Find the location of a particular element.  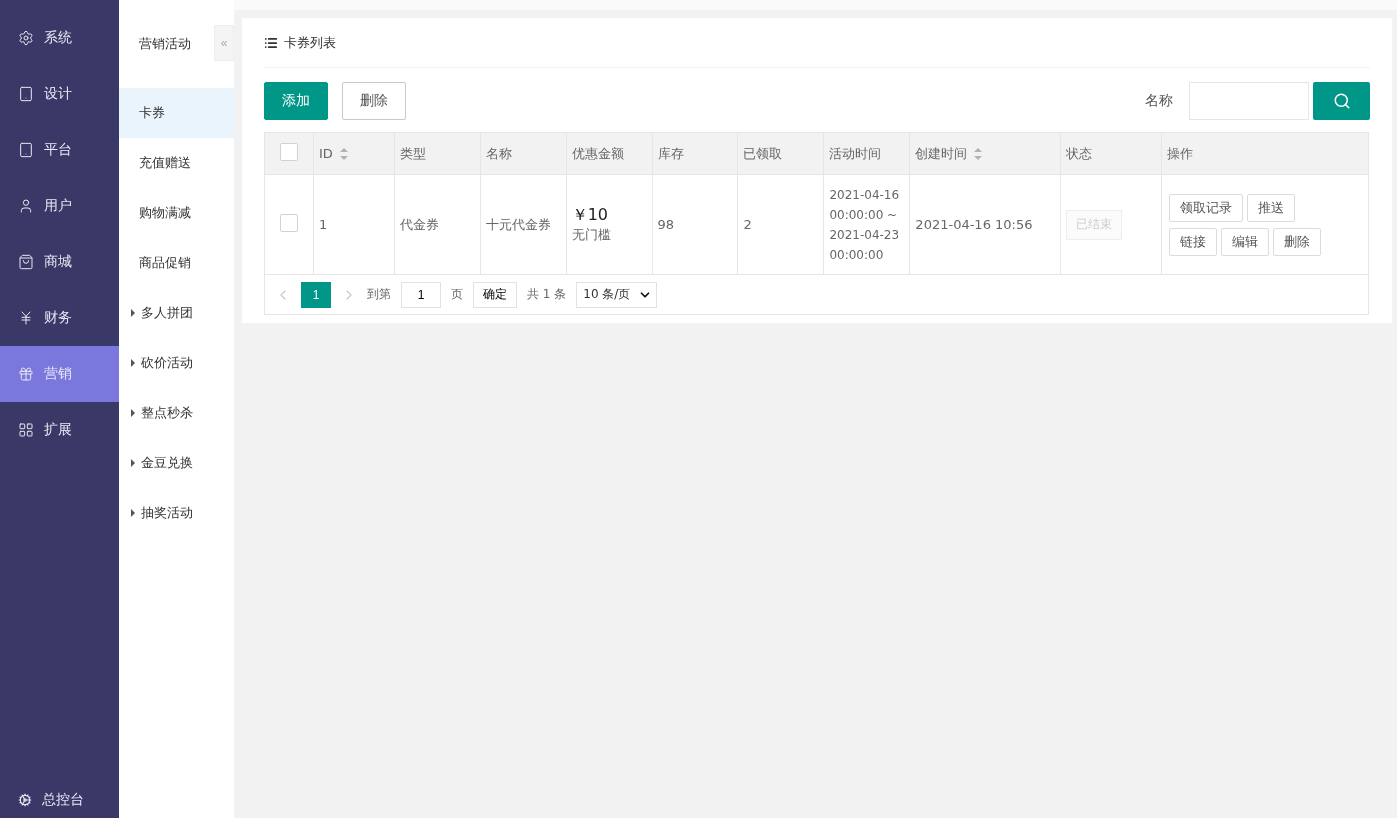

search-icon is located at coordinates (1341, 101).